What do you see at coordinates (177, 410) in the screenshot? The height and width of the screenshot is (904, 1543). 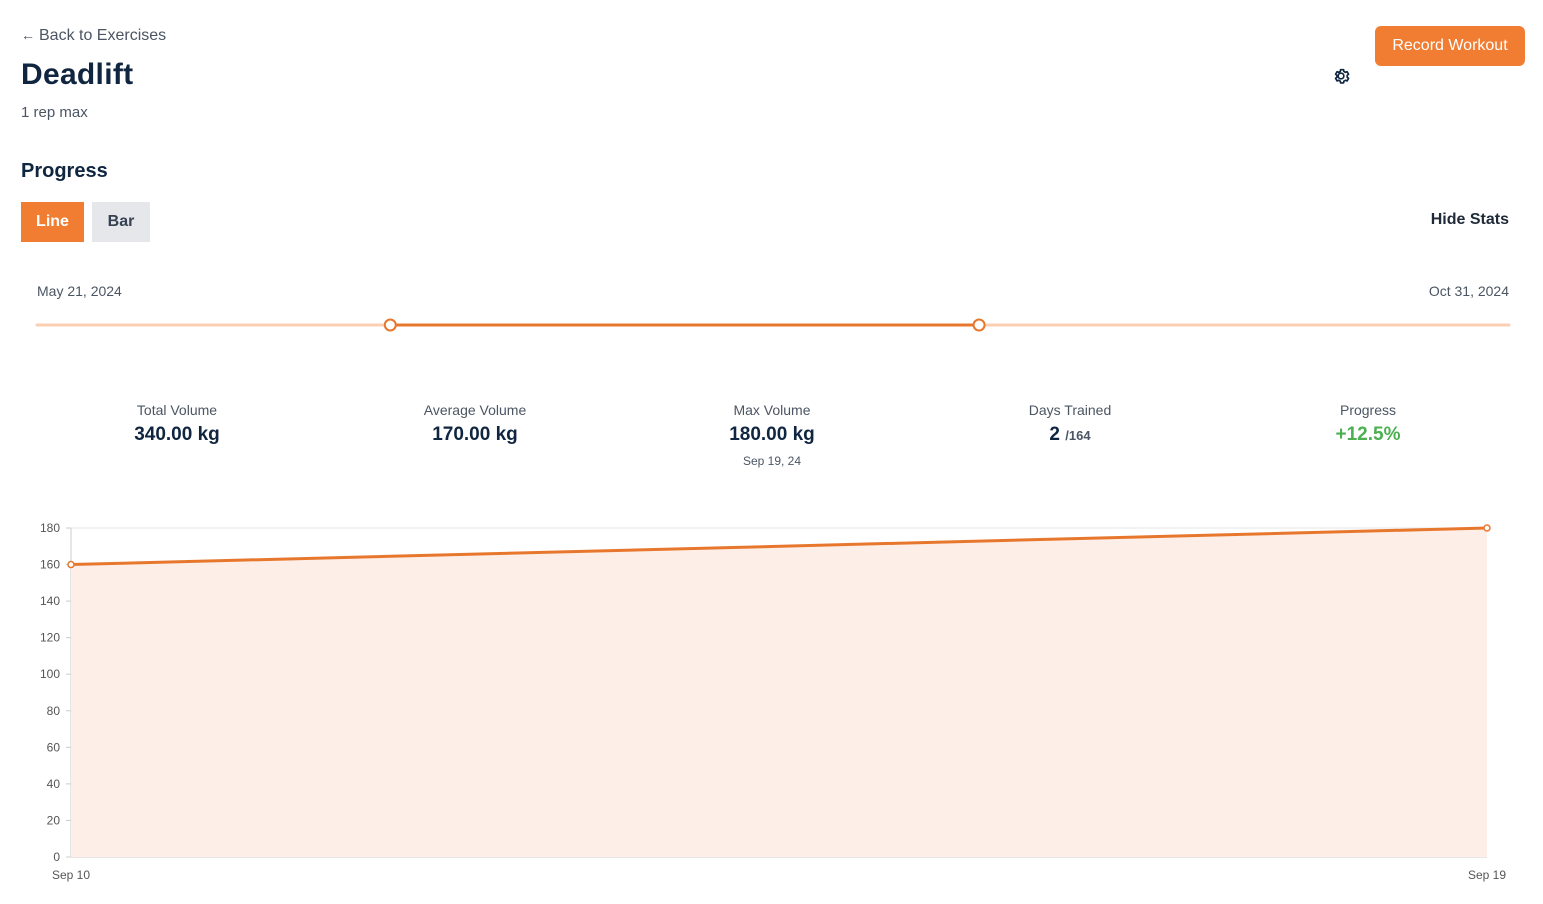 I see `stat-label: Total Volume` at bounding box center [177, 410].